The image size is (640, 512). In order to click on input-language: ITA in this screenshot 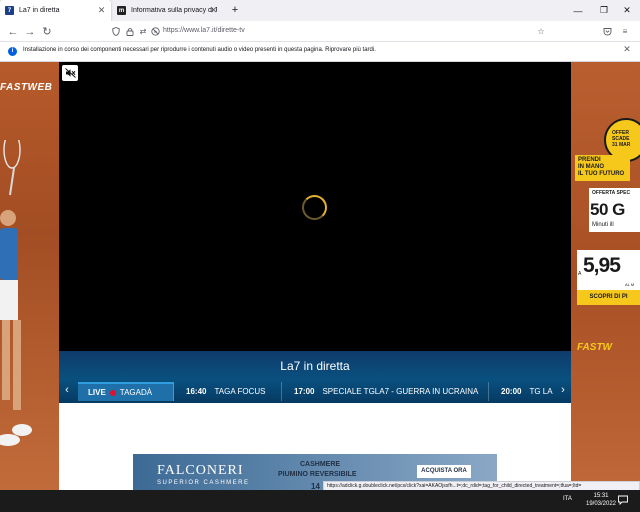, I will do `click(567, 499)`.